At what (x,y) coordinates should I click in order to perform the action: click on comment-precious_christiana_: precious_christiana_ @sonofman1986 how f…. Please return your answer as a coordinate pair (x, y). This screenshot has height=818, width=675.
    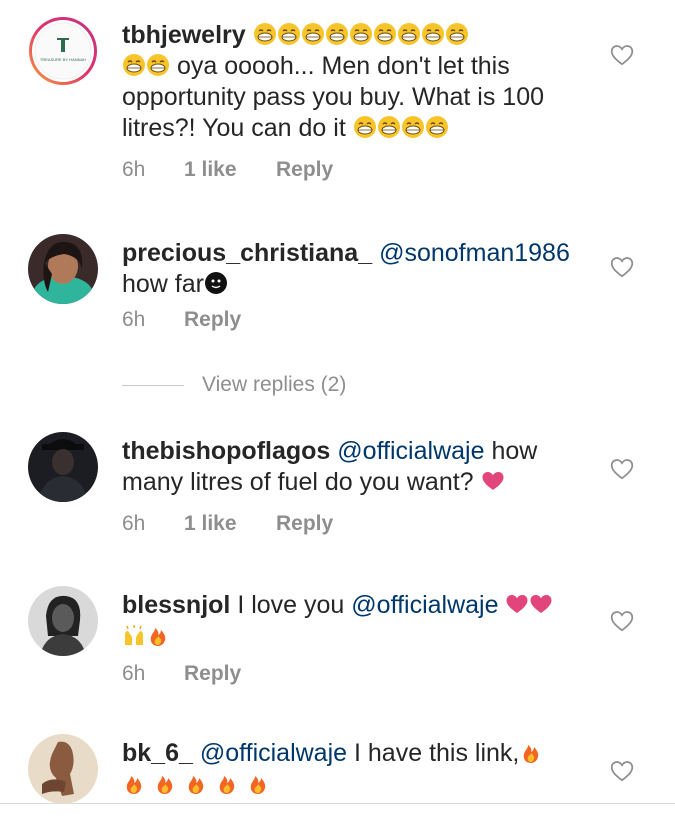
    Looking at the image, I should click on (337, 280).